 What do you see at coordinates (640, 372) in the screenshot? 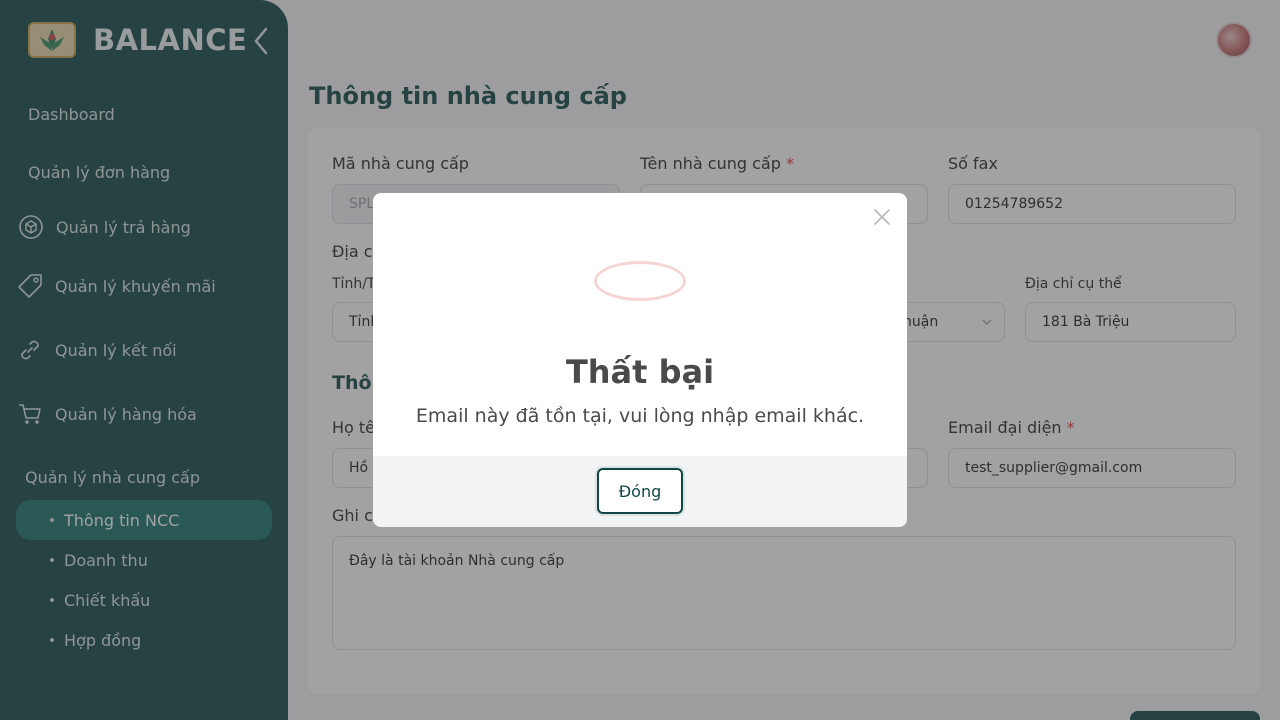
I see `dialog-title: Thất bại` at bounding box center [640, 372].